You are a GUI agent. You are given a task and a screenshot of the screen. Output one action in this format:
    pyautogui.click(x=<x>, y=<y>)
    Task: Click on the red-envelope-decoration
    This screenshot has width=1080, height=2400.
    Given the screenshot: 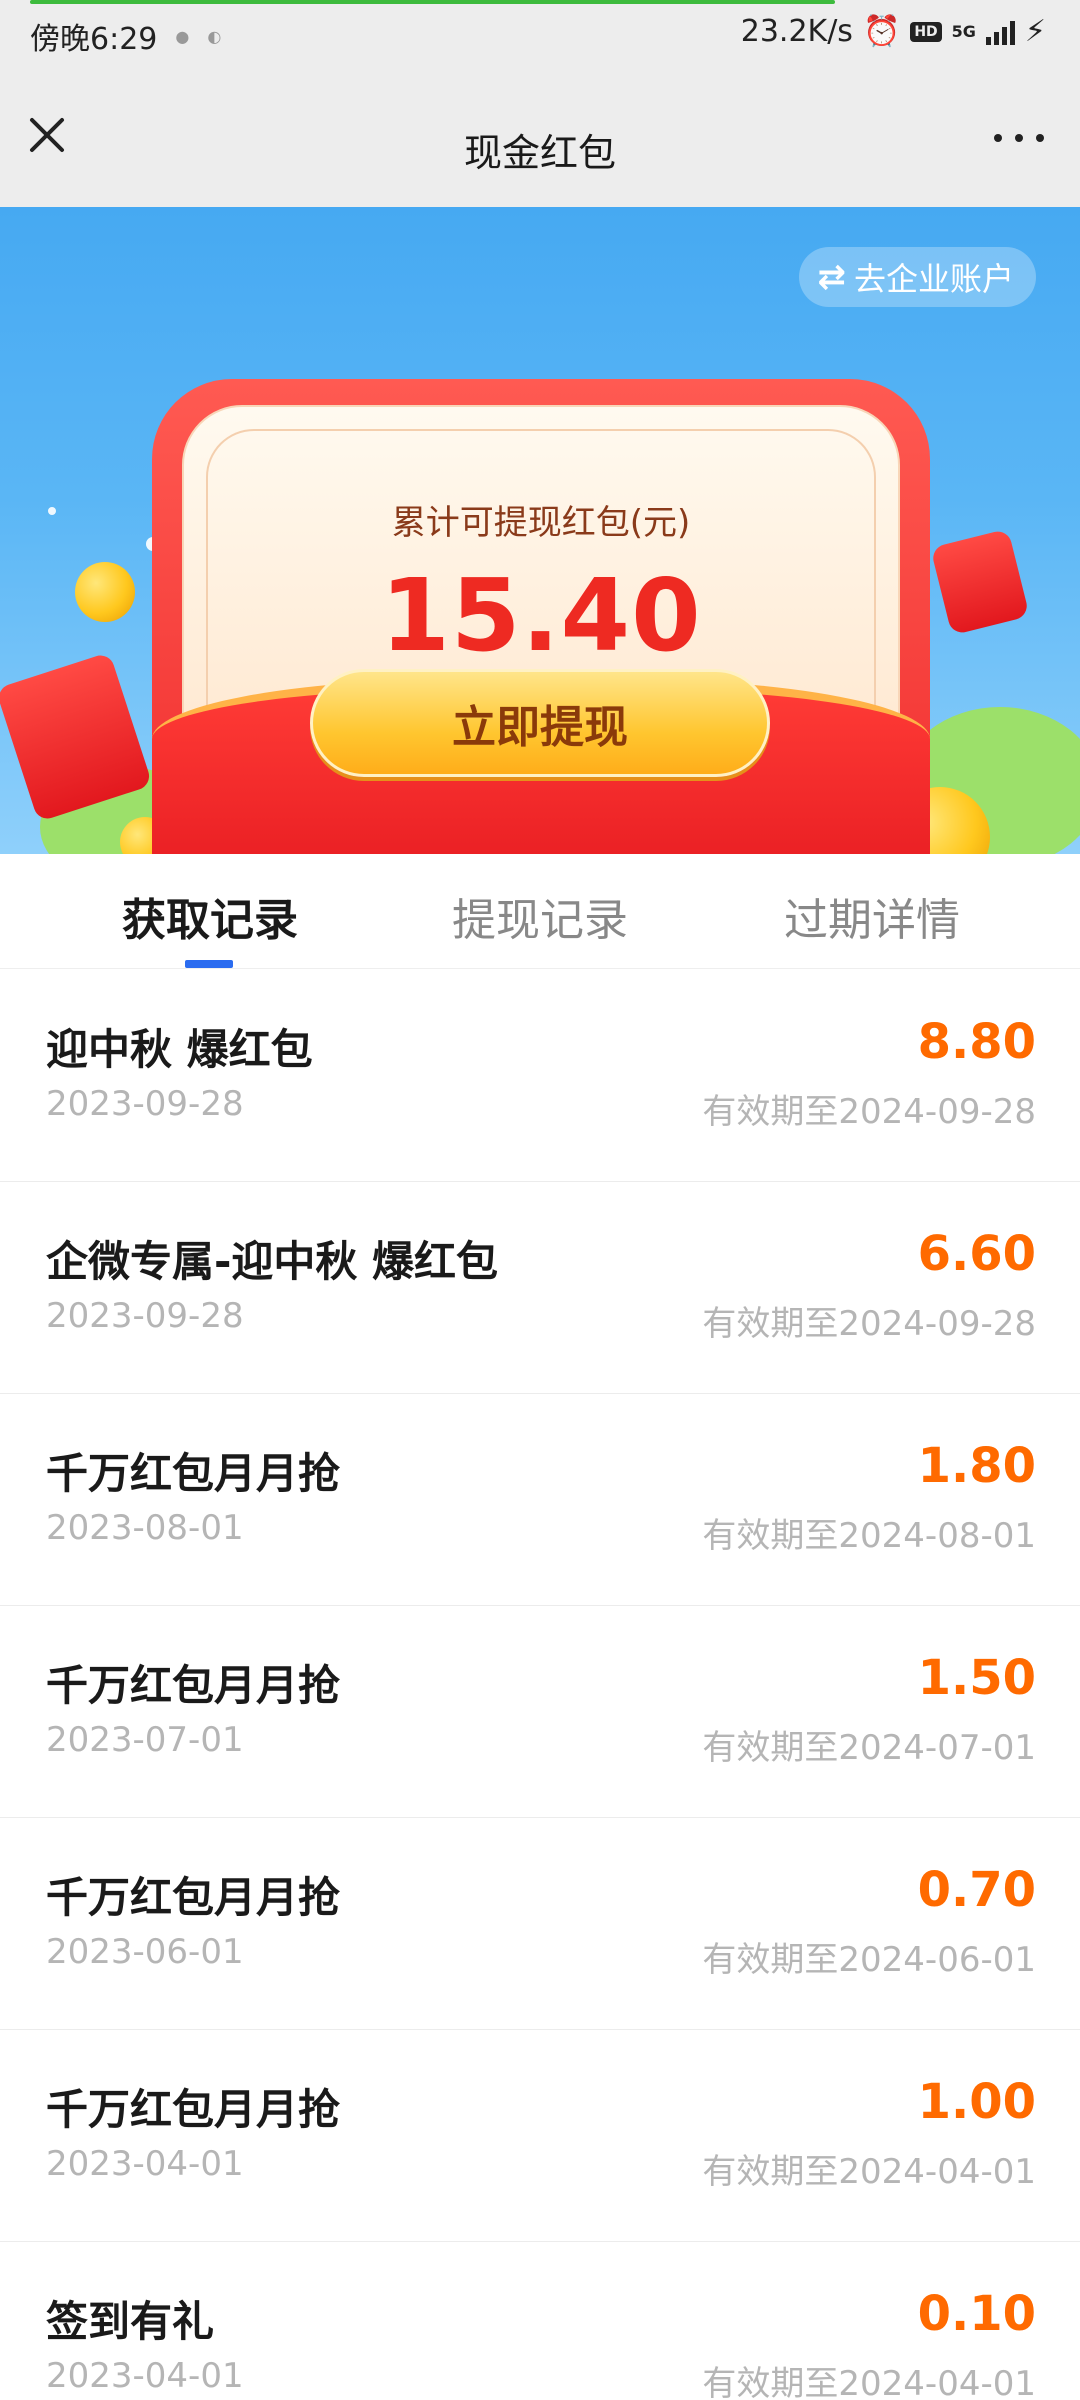 What is the action you would take?
    pyautogui.click(x=980, y=582)
    